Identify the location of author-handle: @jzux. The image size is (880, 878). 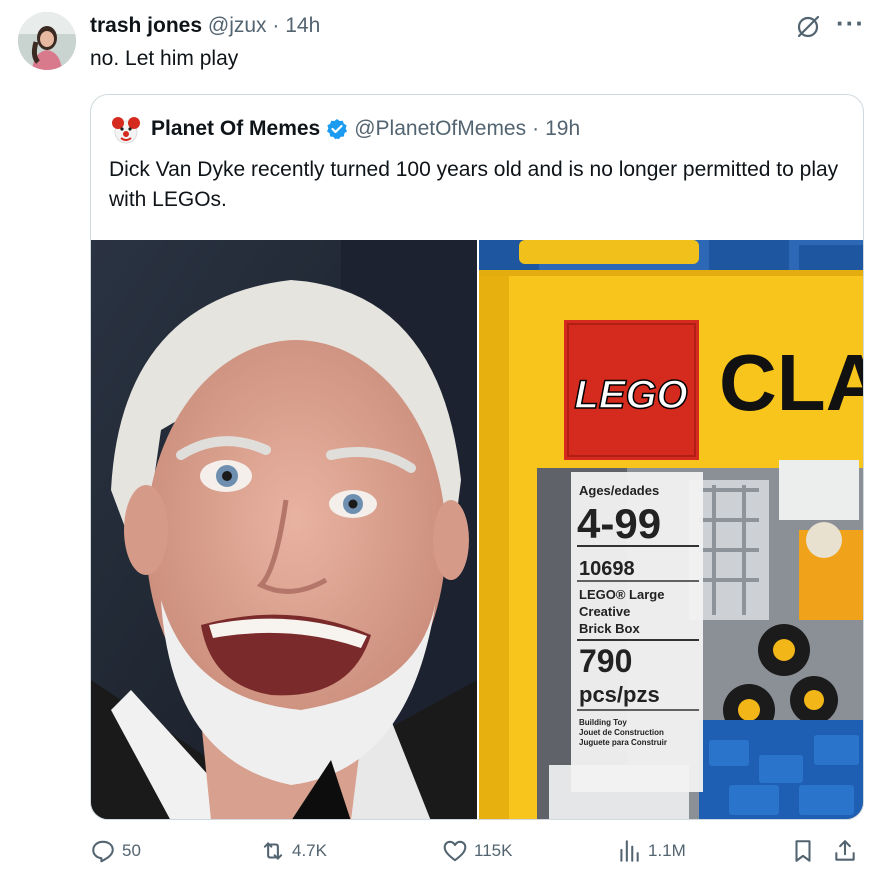
(237, 25).